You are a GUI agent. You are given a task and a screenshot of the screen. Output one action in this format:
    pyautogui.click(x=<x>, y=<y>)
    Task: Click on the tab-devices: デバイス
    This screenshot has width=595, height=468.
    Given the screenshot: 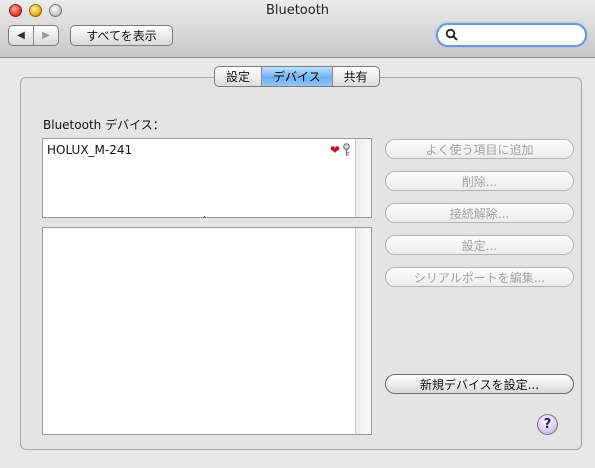 What is the action you would take?
    pyautogui.click(x=296, y=76)
    